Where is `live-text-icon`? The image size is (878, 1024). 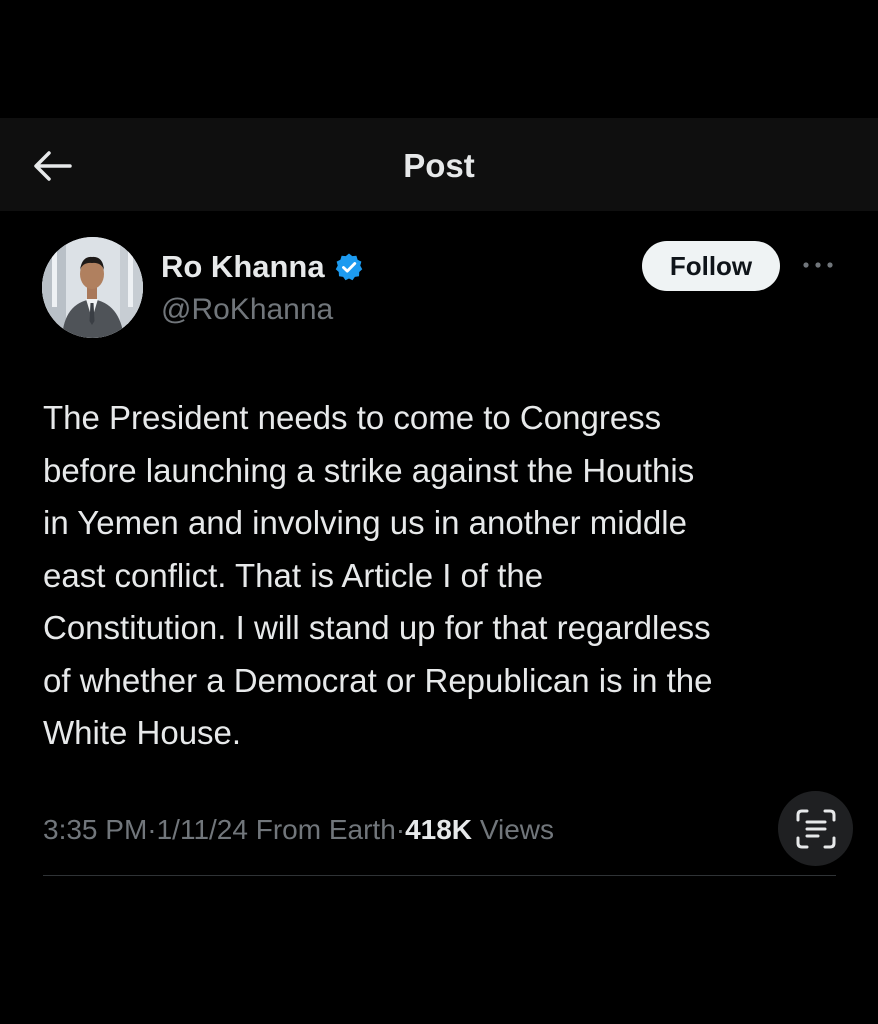 live-text-icon is located at coordinates (815, 828).